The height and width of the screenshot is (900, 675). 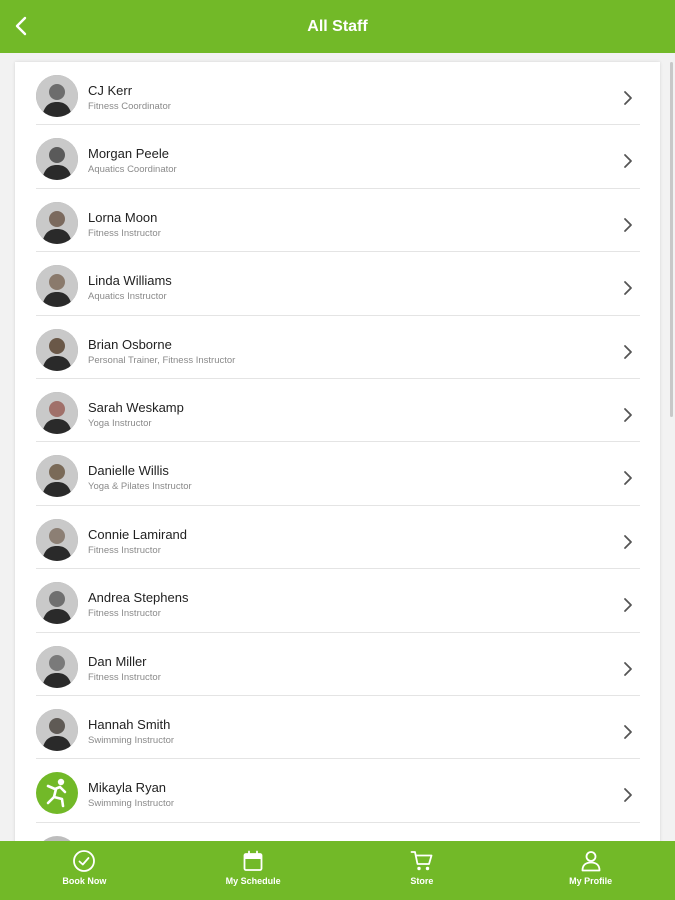 I want to click on staff-name: CJ Kerr, so click(x=110, y=90).